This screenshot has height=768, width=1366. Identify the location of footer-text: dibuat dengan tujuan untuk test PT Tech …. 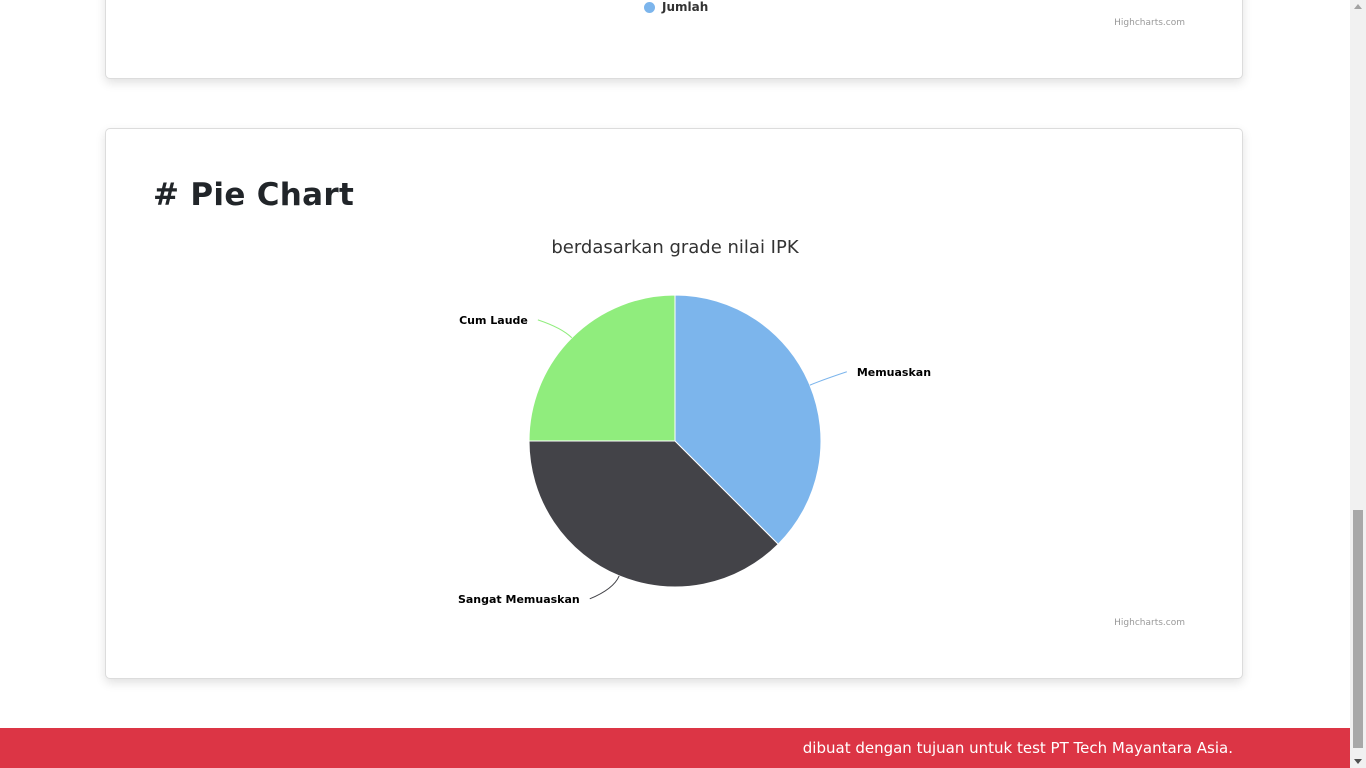
(1017, 748).